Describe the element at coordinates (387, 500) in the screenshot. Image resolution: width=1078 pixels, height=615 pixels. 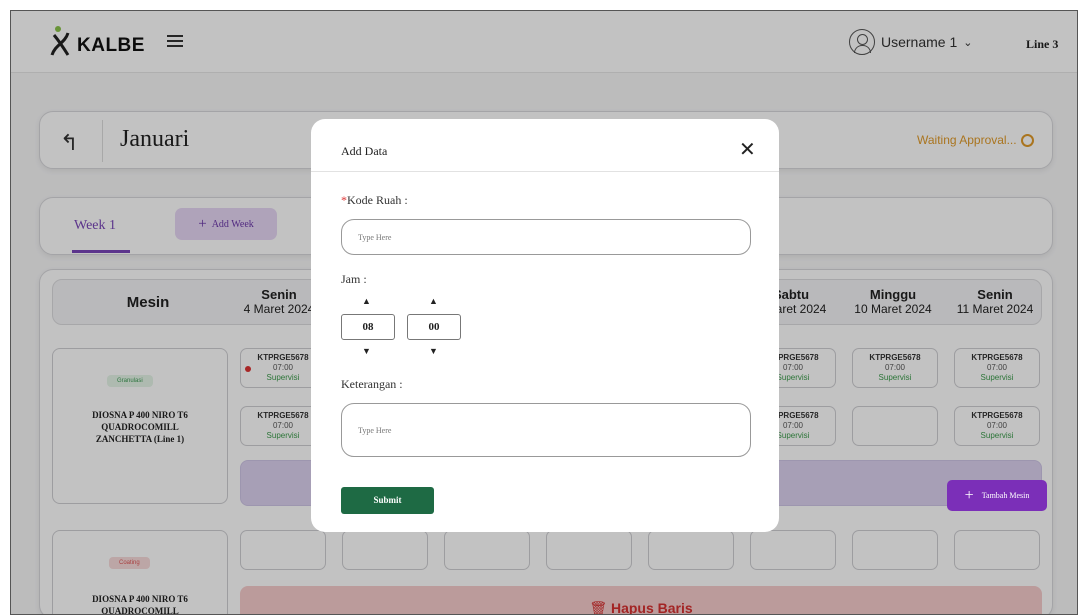
I see `submit-button: Submit` at that location.